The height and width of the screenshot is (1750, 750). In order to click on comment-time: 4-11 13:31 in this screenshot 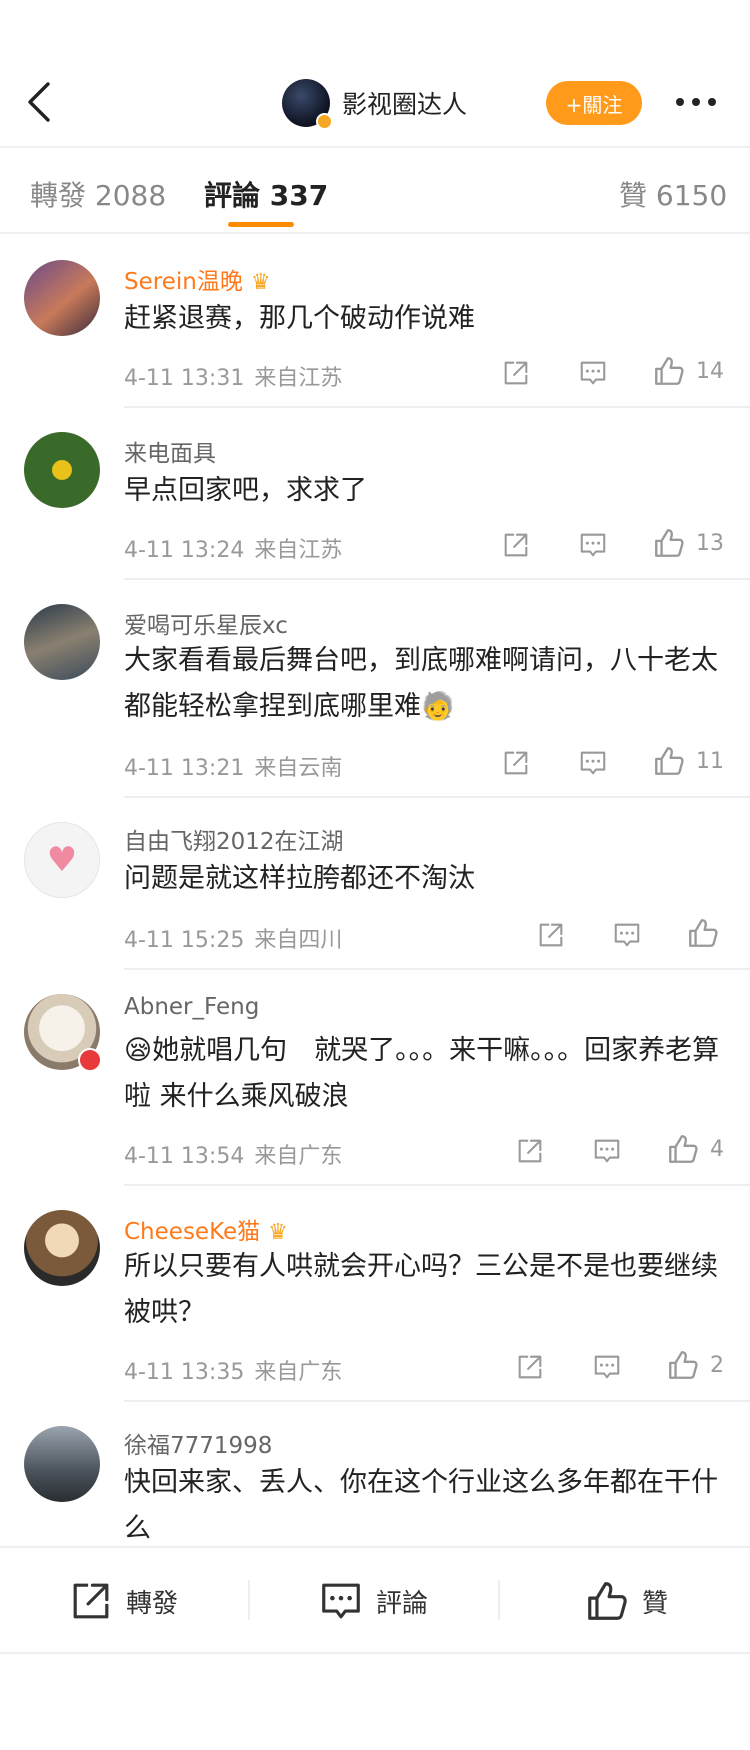, I will do `click(184, 378)`.